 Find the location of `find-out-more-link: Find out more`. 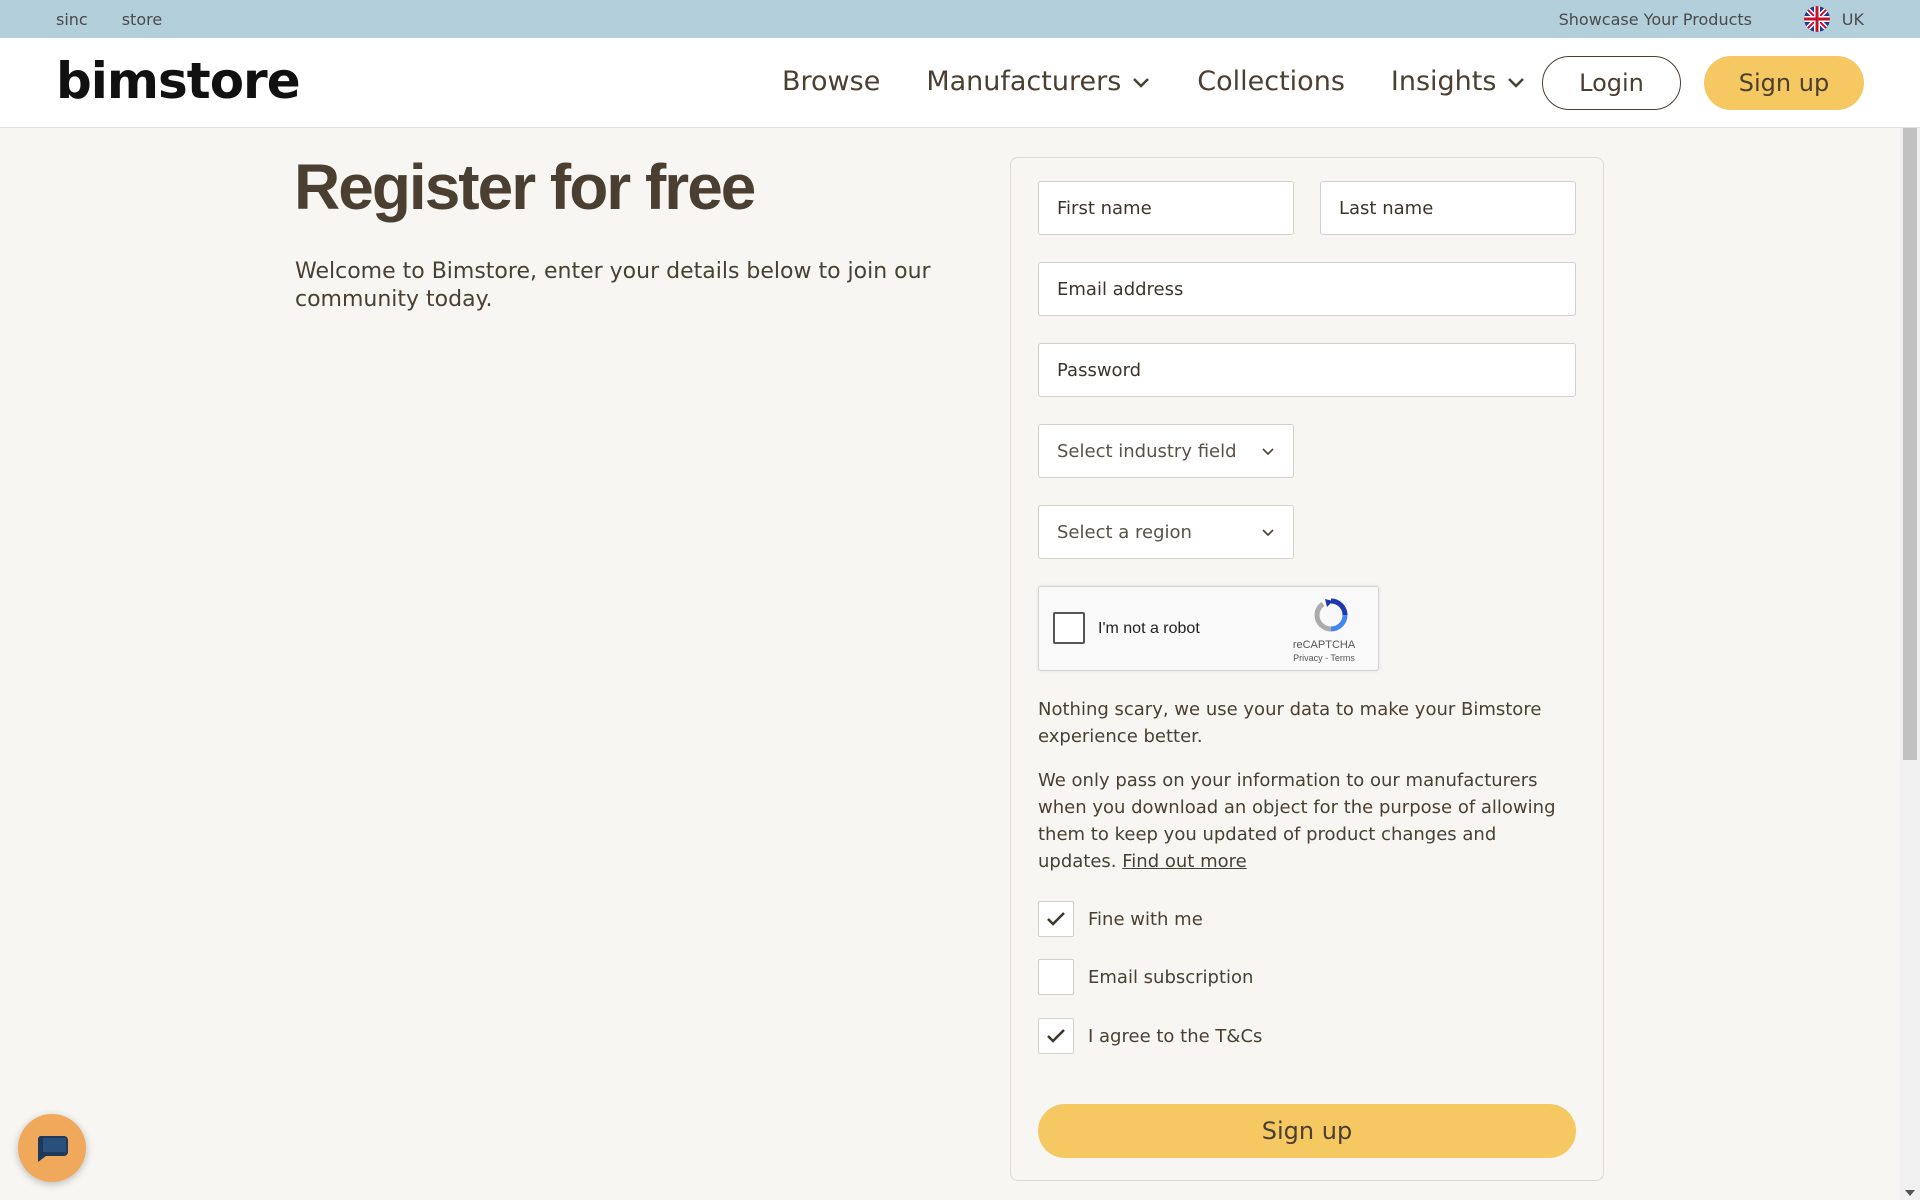

find-out-more-link: Find out more is located at coordinates (1184, 861).